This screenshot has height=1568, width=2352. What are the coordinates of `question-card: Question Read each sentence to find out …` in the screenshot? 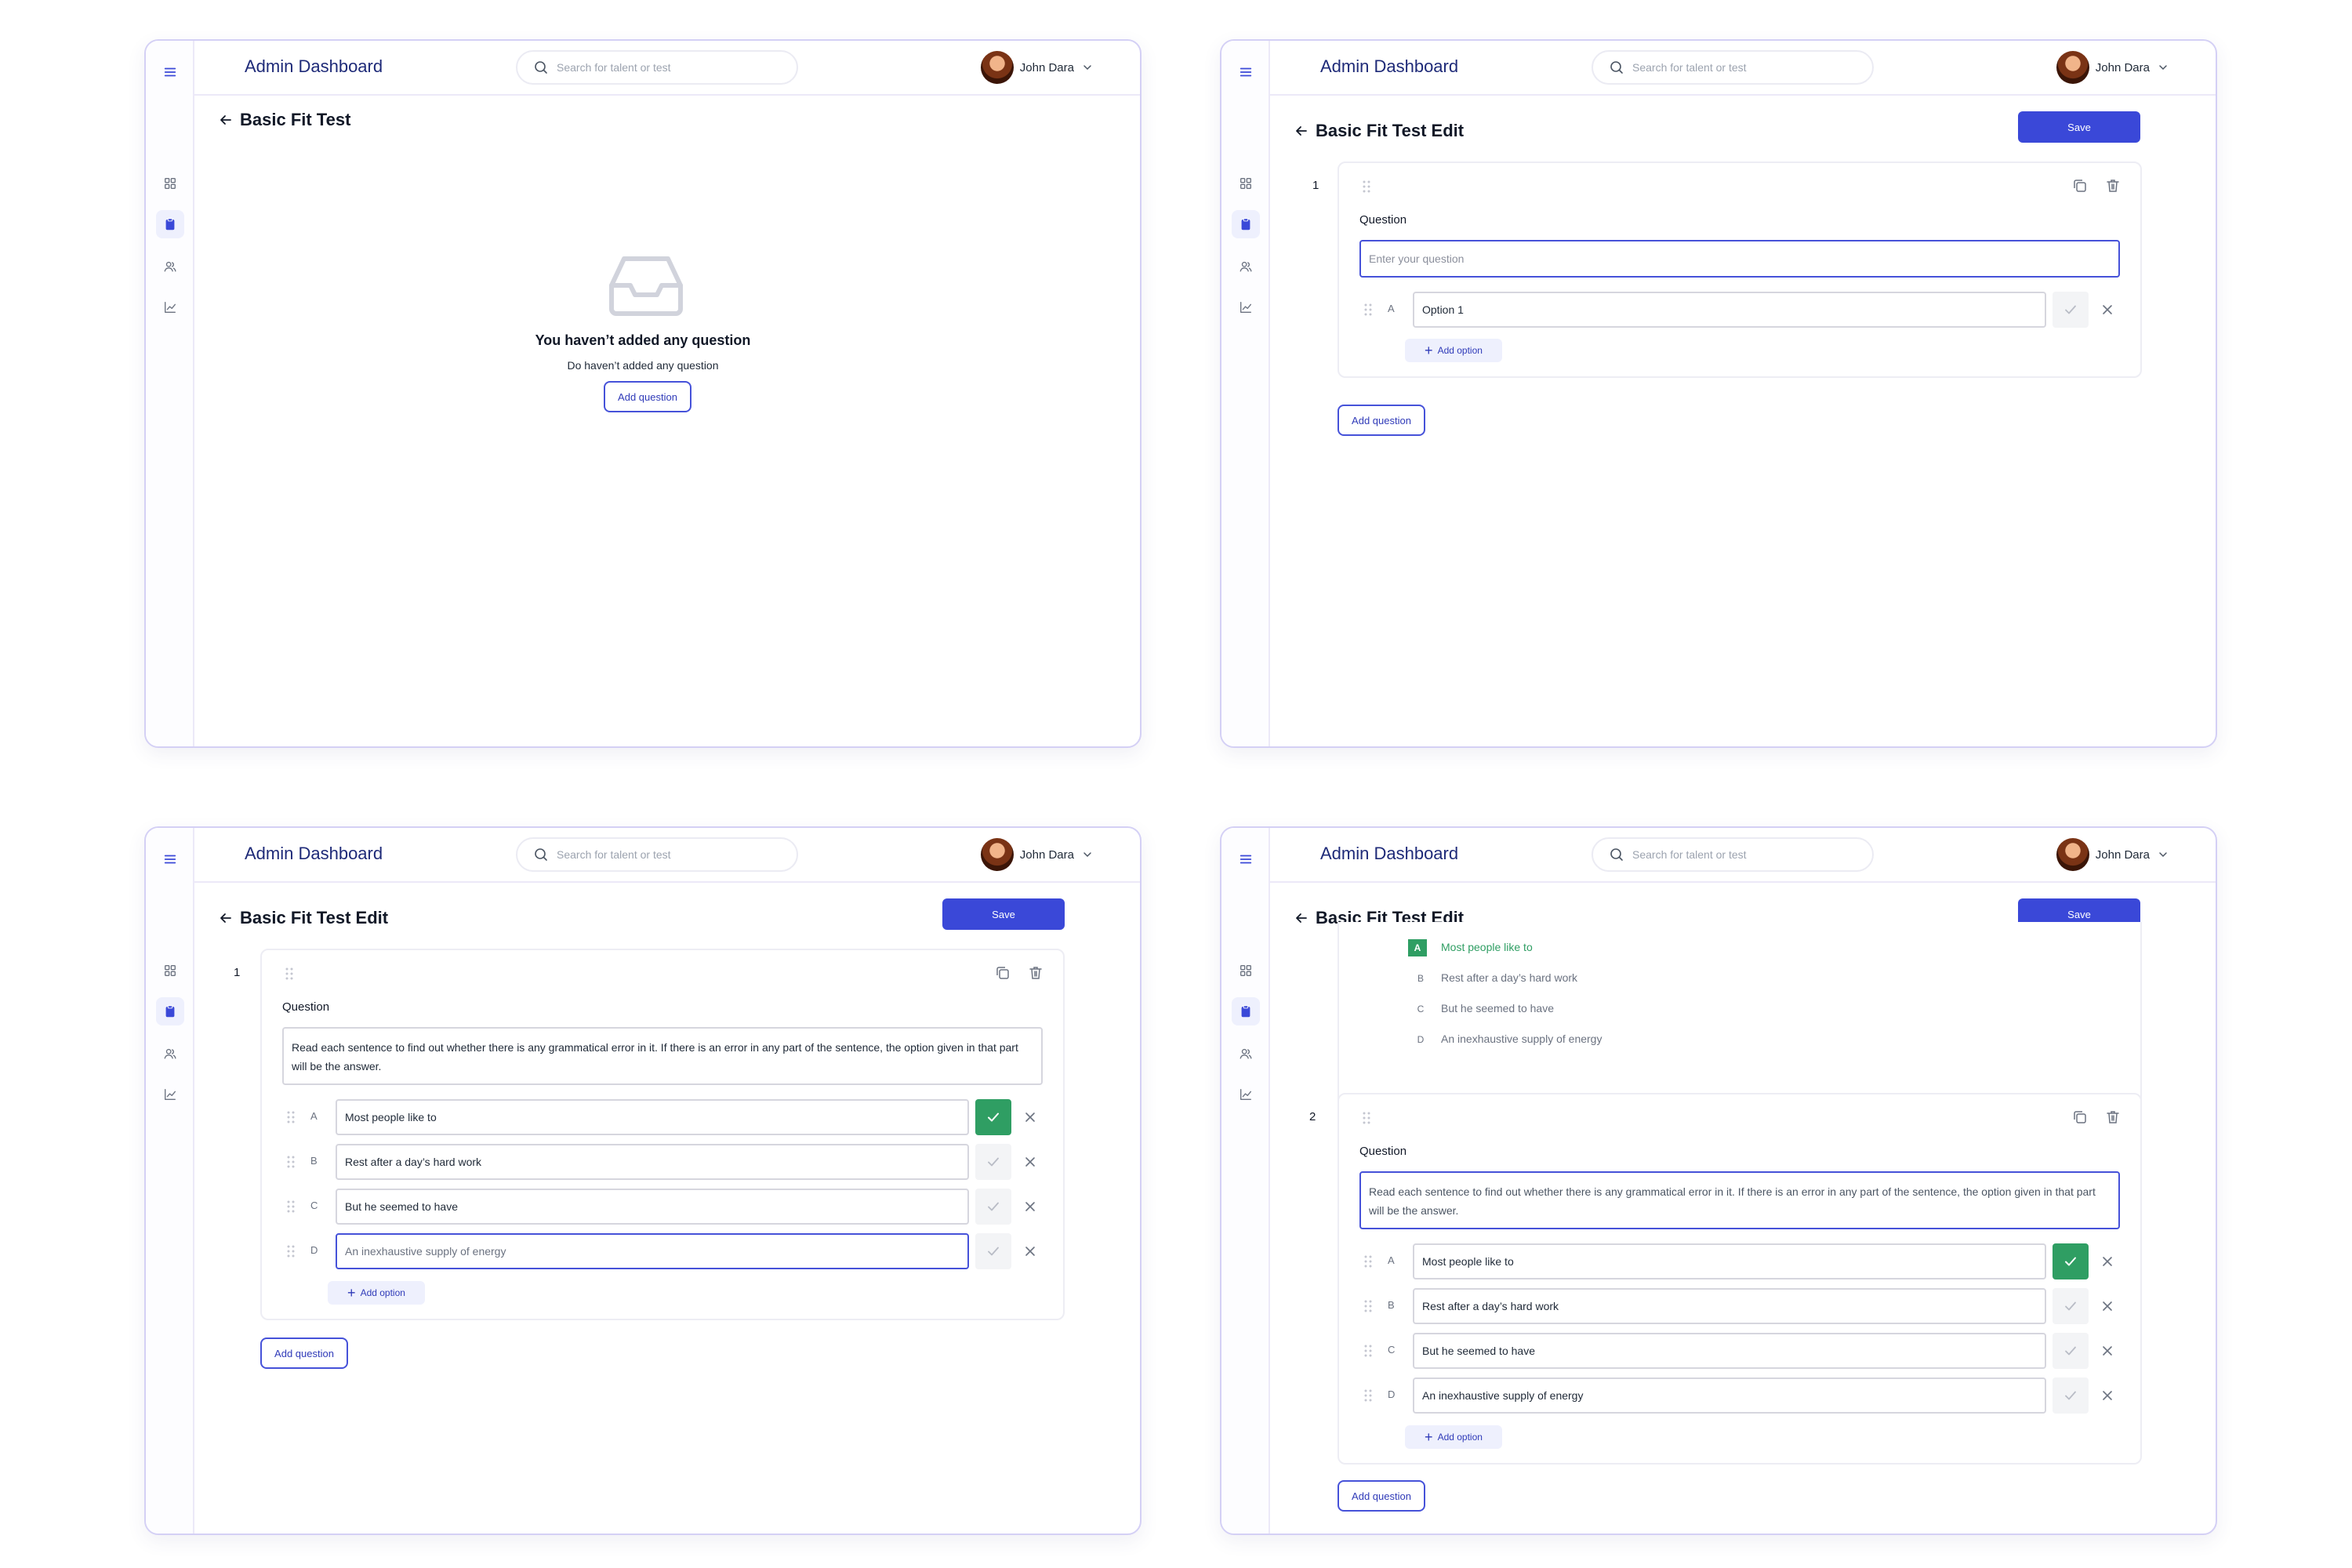 It's located at (662, 1134).